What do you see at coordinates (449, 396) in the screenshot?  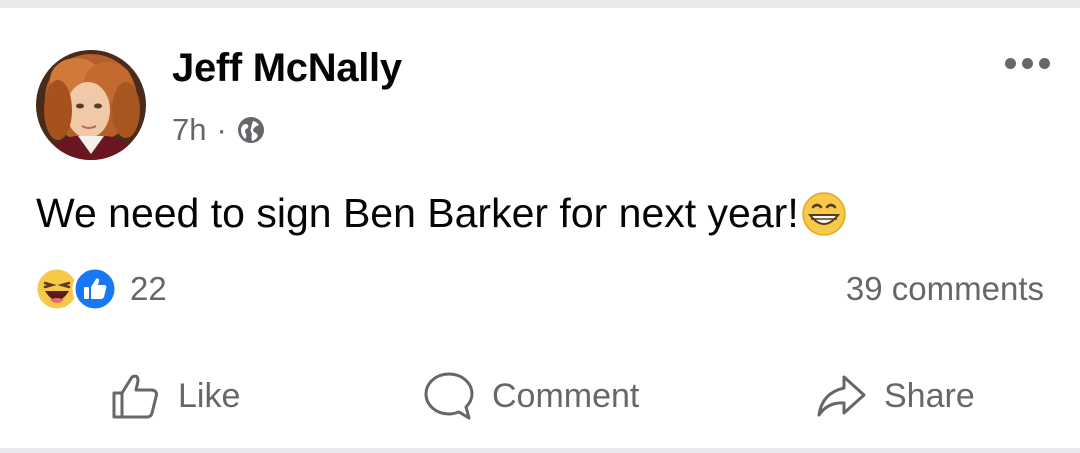 I see `comment-bubble-icon` at bounding box center [449, 396].